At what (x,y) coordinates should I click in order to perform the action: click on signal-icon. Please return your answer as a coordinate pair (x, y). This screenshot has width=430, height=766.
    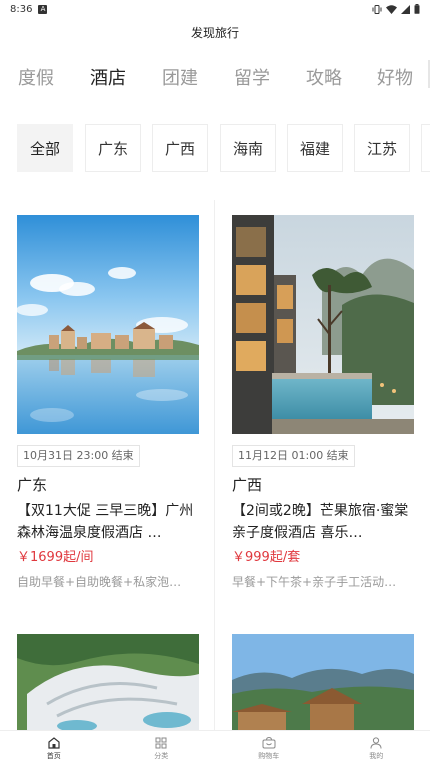
    Looking at the image, I should click on (405, 9).